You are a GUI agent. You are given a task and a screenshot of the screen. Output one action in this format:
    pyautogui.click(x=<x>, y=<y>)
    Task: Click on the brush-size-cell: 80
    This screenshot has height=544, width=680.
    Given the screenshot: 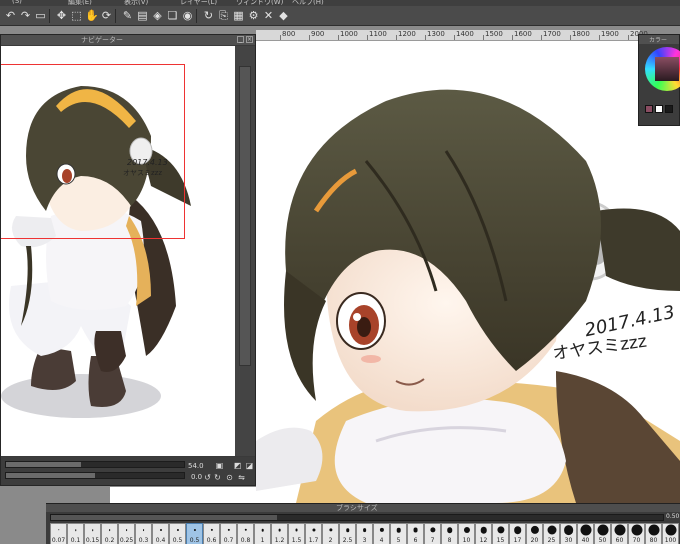 What is the action you would take?
    pyautogui.click(x=653, y=533)
    